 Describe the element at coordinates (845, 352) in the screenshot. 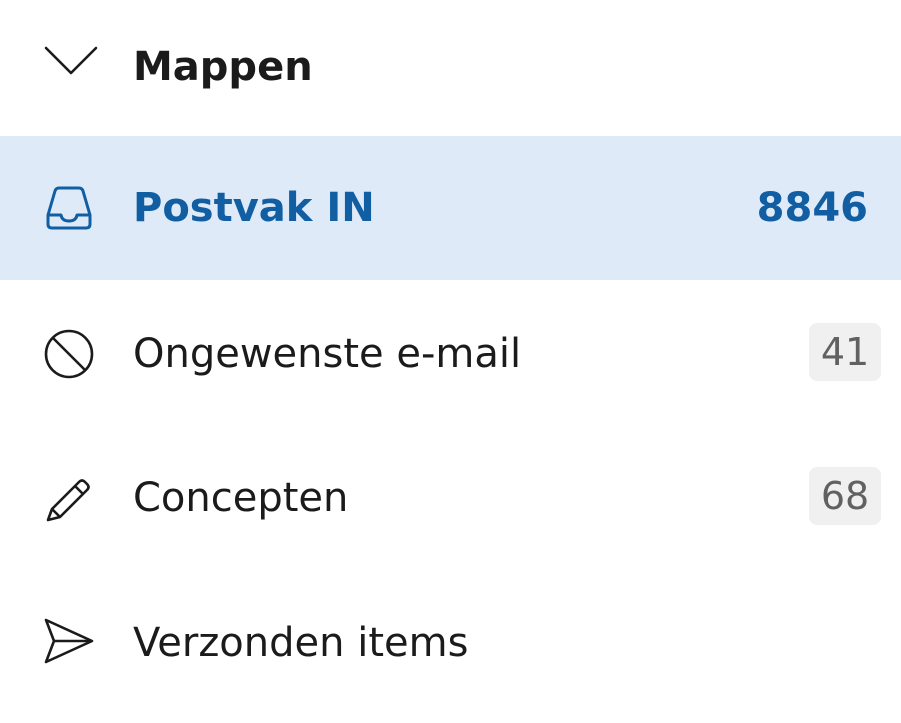

I see `unread-count-badge: 41` at that location.